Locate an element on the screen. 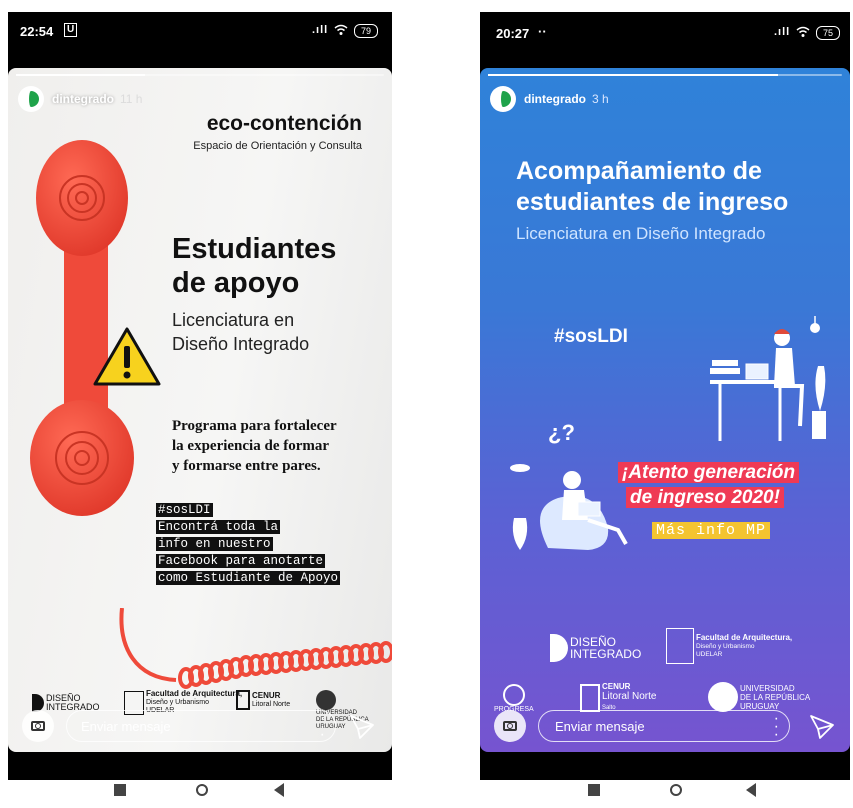 The width and height of the screenshot is (853, 808). story-time: 11 h is located at coordinates (131, 99).